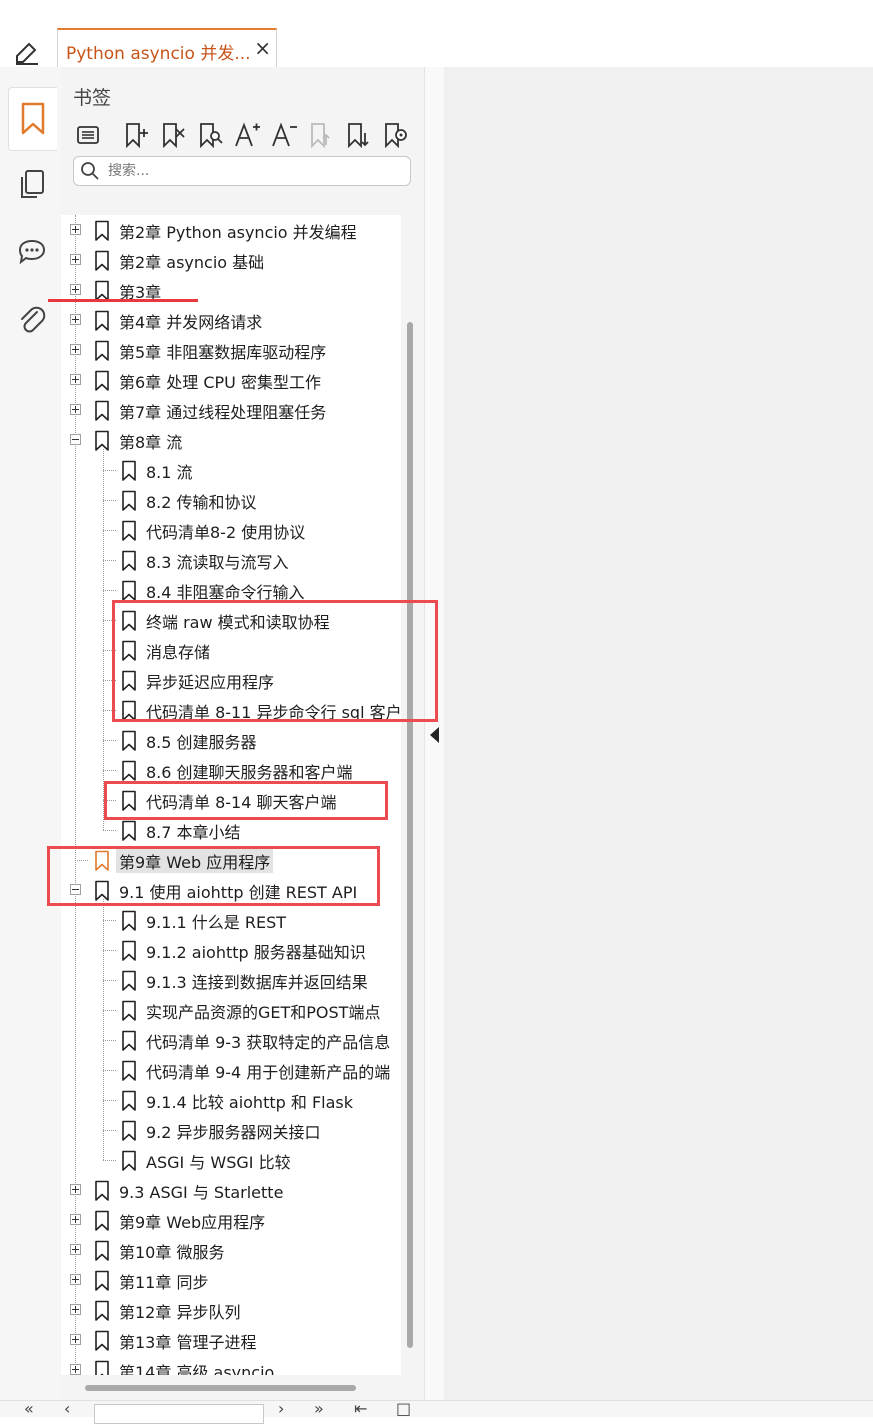  What do you see at coordinates (172, 1252) in the screenshot?
I see `bookmark-label: 第10章 微服务` at bounding box center [172, 1252].